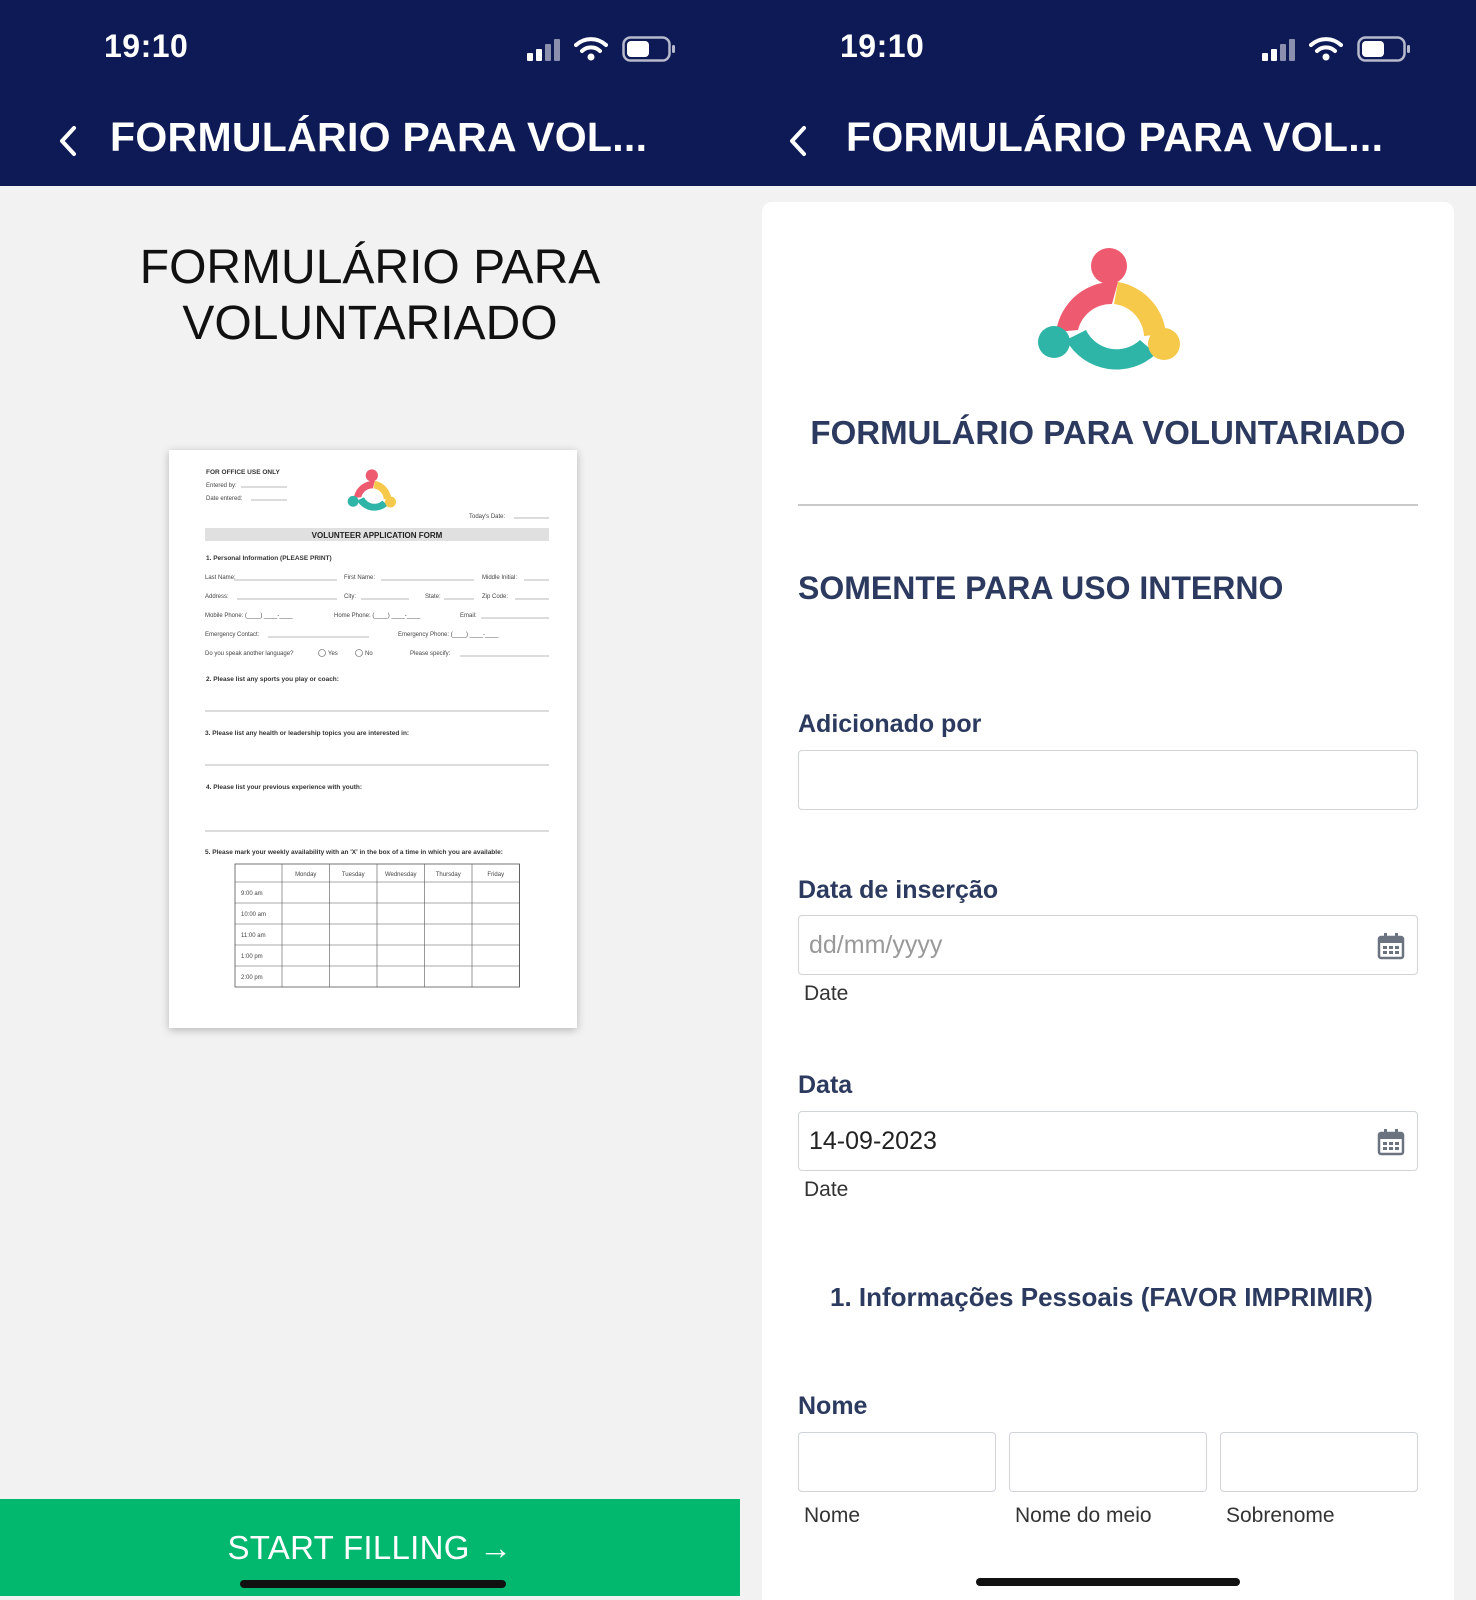 The height and width of the screenshot is (1600, 1476). What do you see at coordinates (448, 875) in the screenshot?
I see `preview-day-header: Thursday` at bounding box center [448, 875].